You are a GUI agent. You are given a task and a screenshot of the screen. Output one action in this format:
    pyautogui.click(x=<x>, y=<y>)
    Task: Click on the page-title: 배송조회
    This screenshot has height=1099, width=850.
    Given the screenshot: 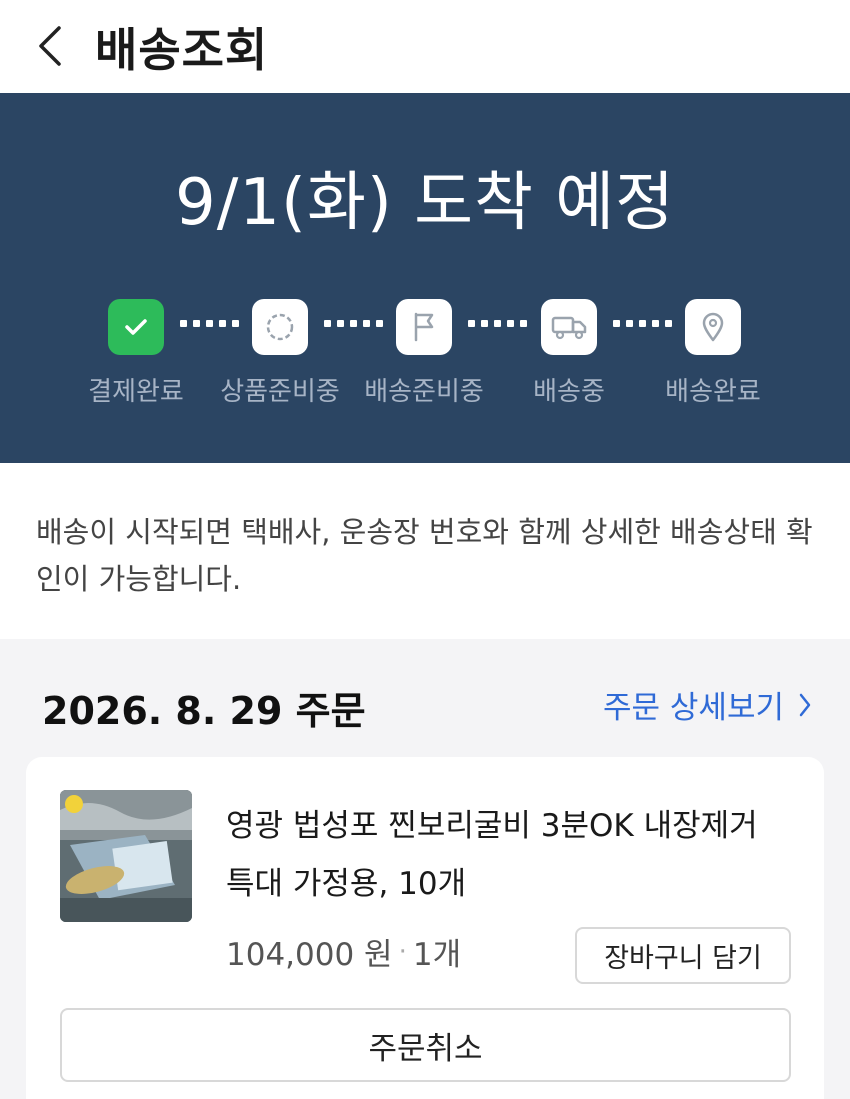 What is the action you would take?
    pyautogui.click(x=182, y=50)
    